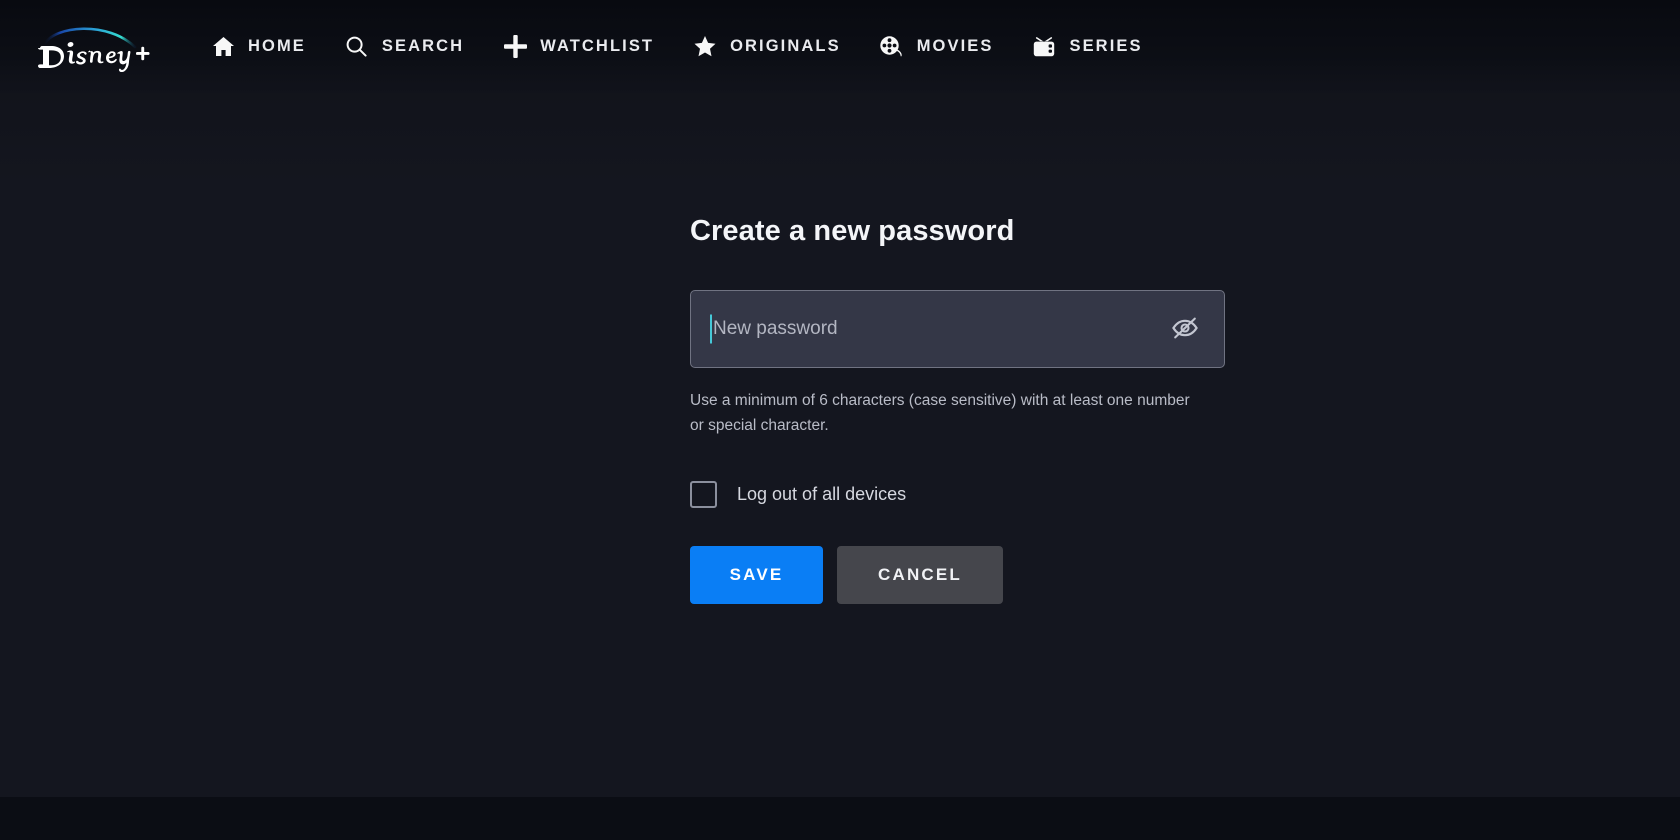  I want to click on page-title: Create a new password, so click(852, 231).